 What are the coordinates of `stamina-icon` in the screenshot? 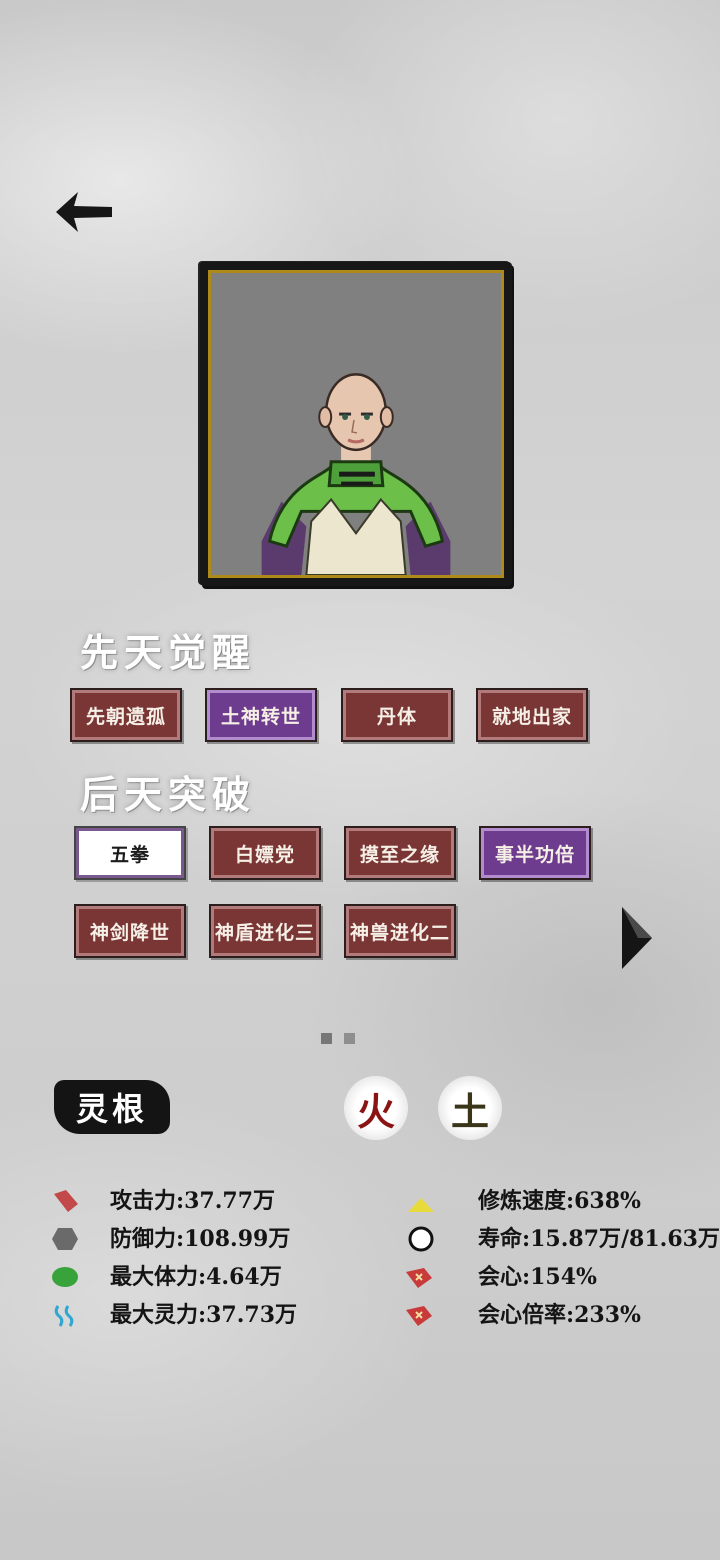 It's located at (65, 1277).